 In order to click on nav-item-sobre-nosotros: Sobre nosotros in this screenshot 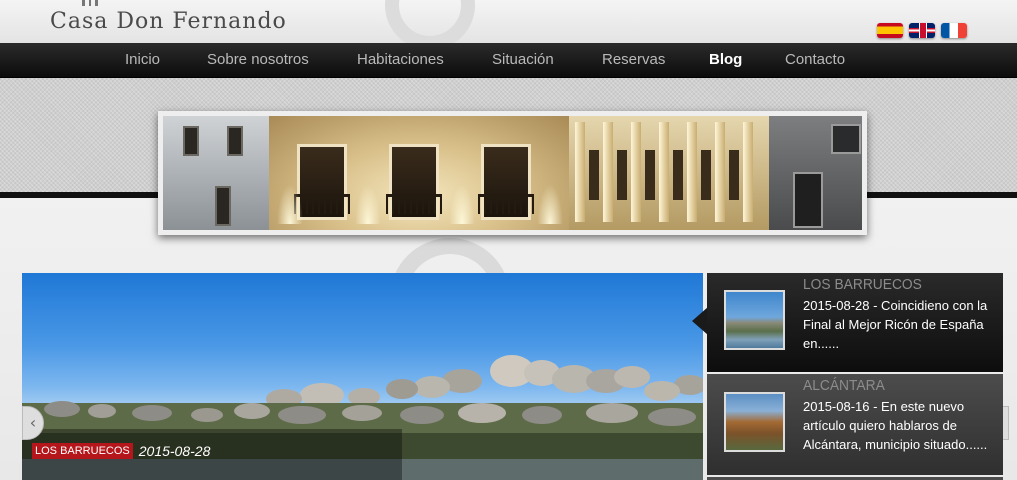, I will do `click(258, 59)`.